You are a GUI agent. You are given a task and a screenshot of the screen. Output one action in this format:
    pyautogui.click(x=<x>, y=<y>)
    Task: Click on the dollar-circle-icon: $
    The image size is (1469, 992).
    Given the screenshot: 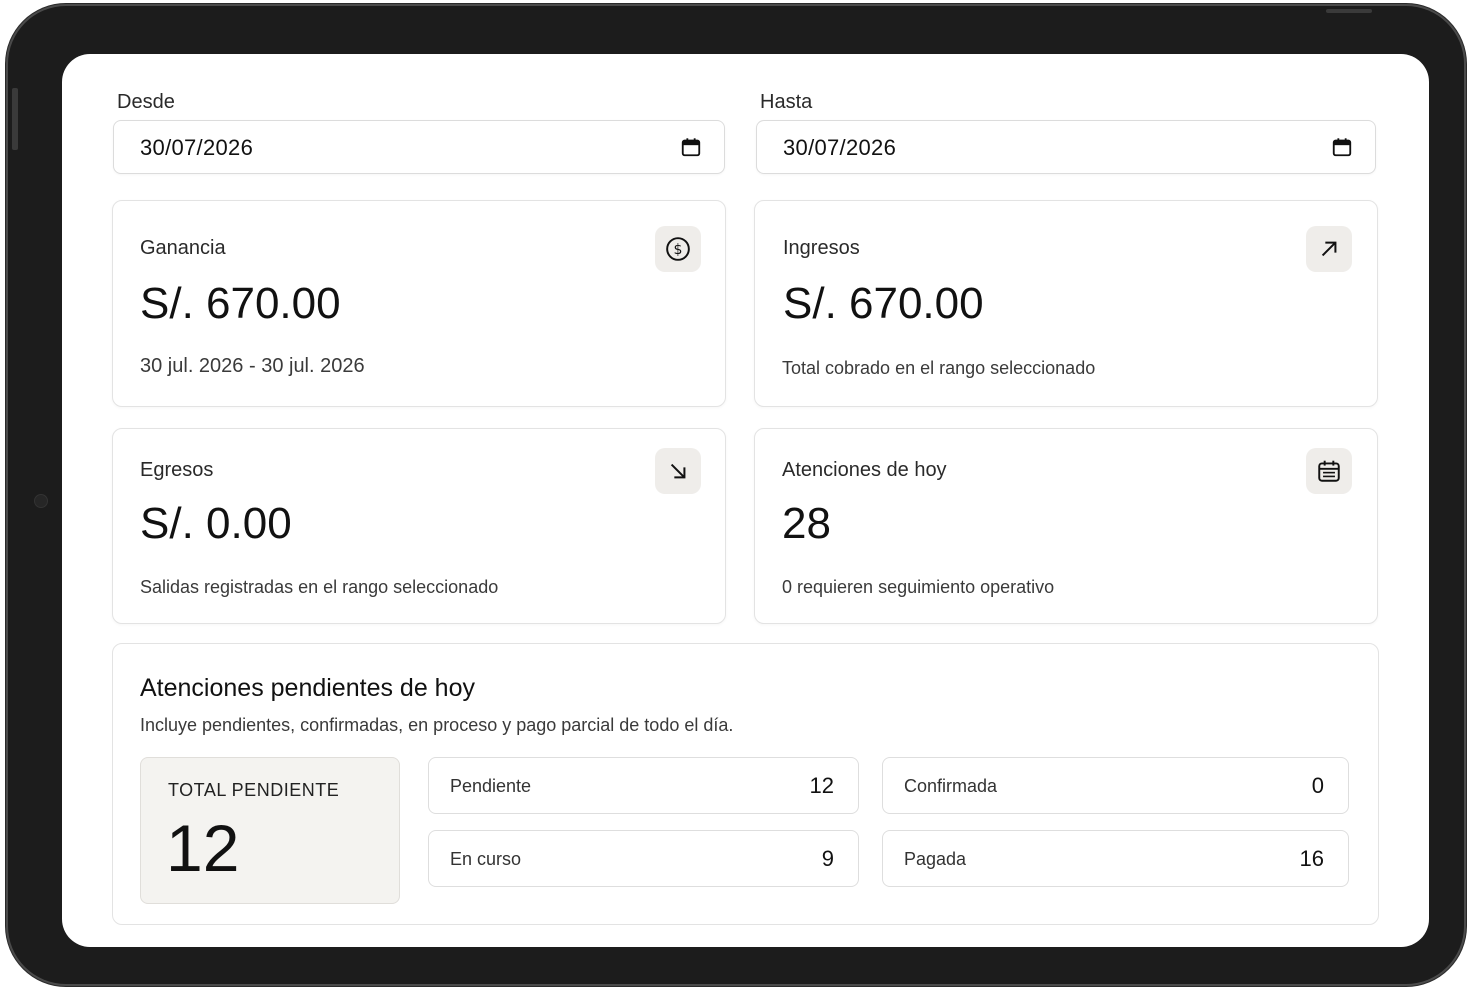 What is the action you would take?
    pyautogui.click(x=678, y=249)
    